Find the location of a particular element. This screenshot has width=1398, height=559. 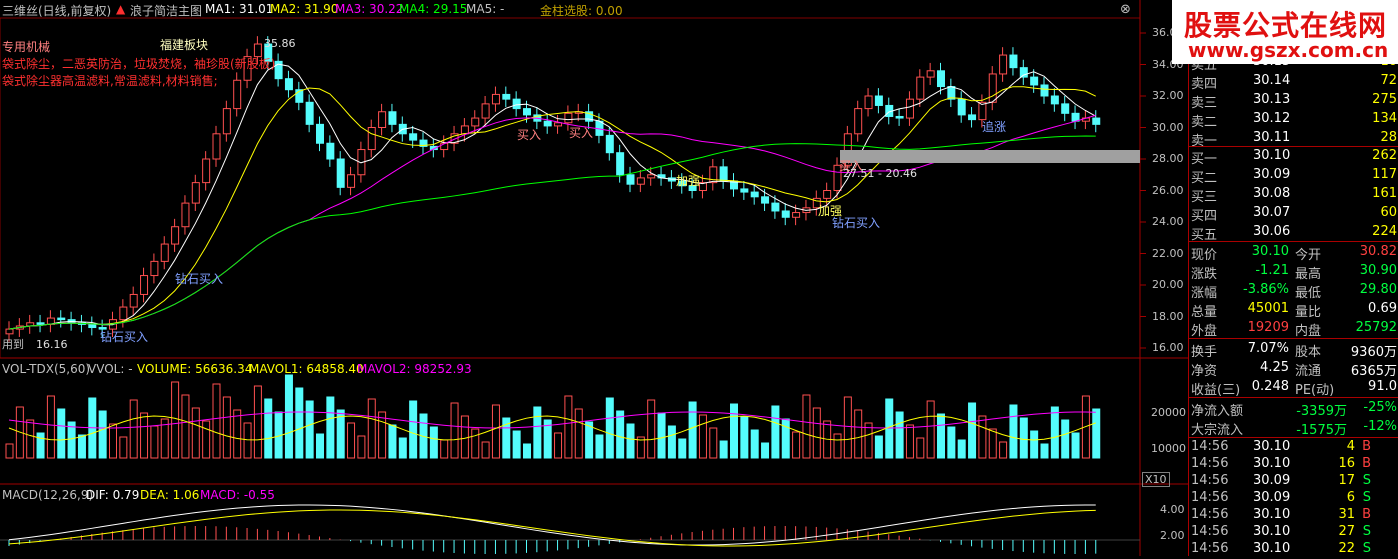

bid-row: 买一 30.10 262 is located at coordinates (1293, 157).